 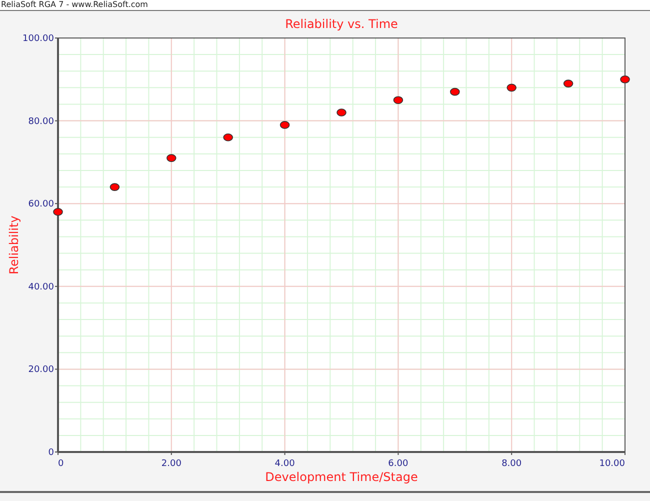 I want to click on chart-title: Reliability vs. Time, so click(x=341, y=24).